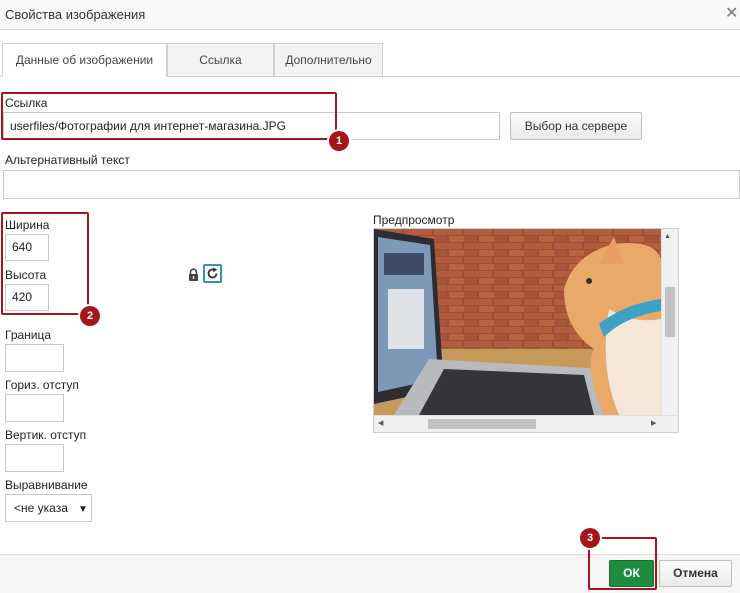  What do you see at coordinates (46, 435) in the screenshot?
I see `vspace-label: Вертик. отступ` at bounding box center [46, 435].